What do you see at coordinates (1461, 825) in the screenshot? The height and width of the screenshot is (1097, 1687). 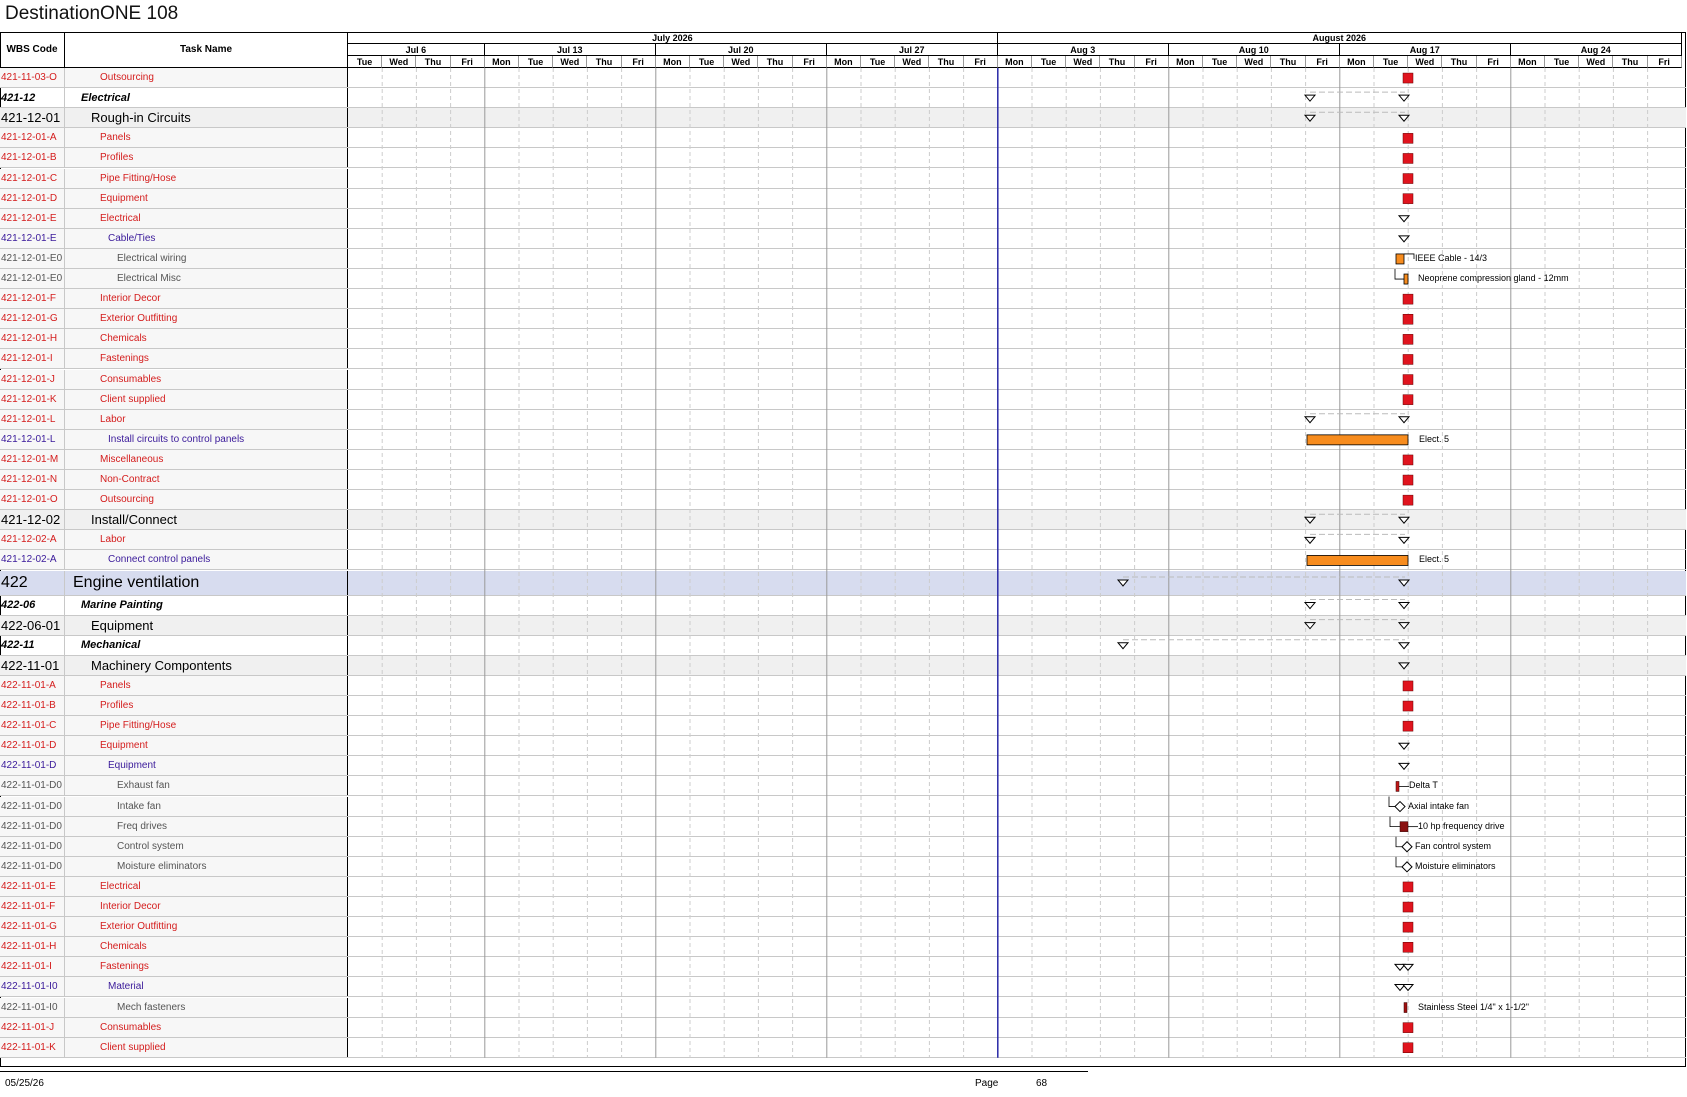 I see `bar-label: 10 hp frequency drive` at bounding box center [1461, 825].